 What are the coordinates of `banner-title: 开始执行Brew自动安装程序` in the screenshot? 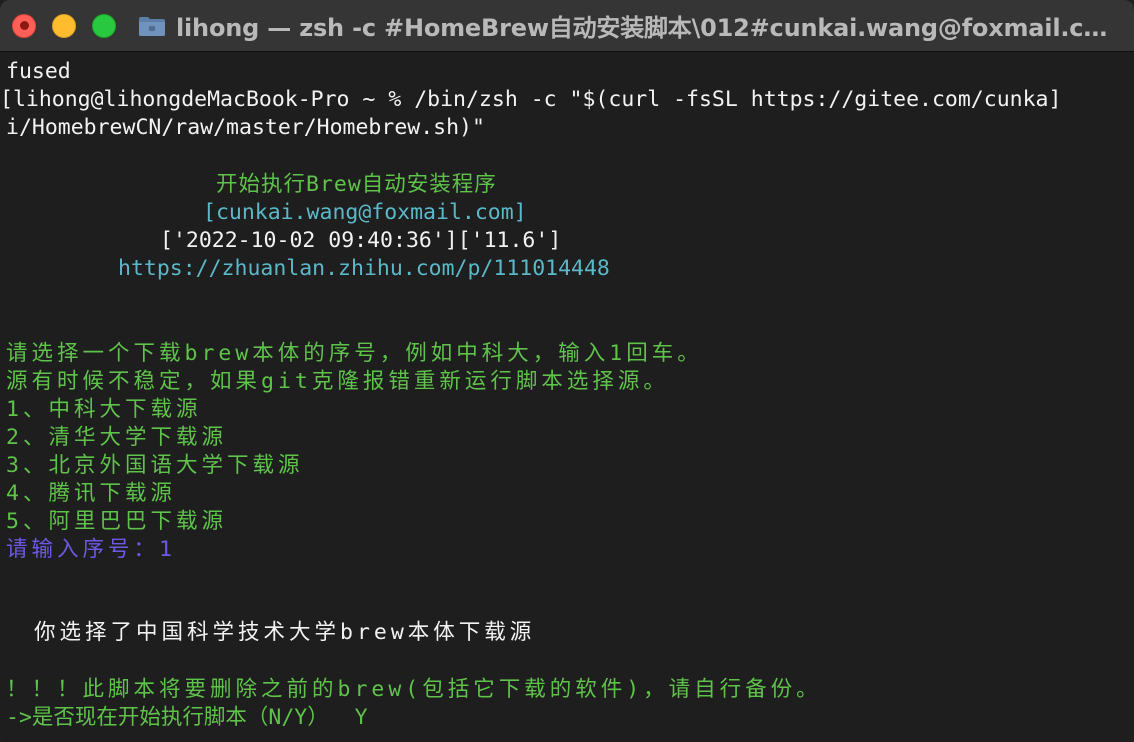 It's located at (356, 184).